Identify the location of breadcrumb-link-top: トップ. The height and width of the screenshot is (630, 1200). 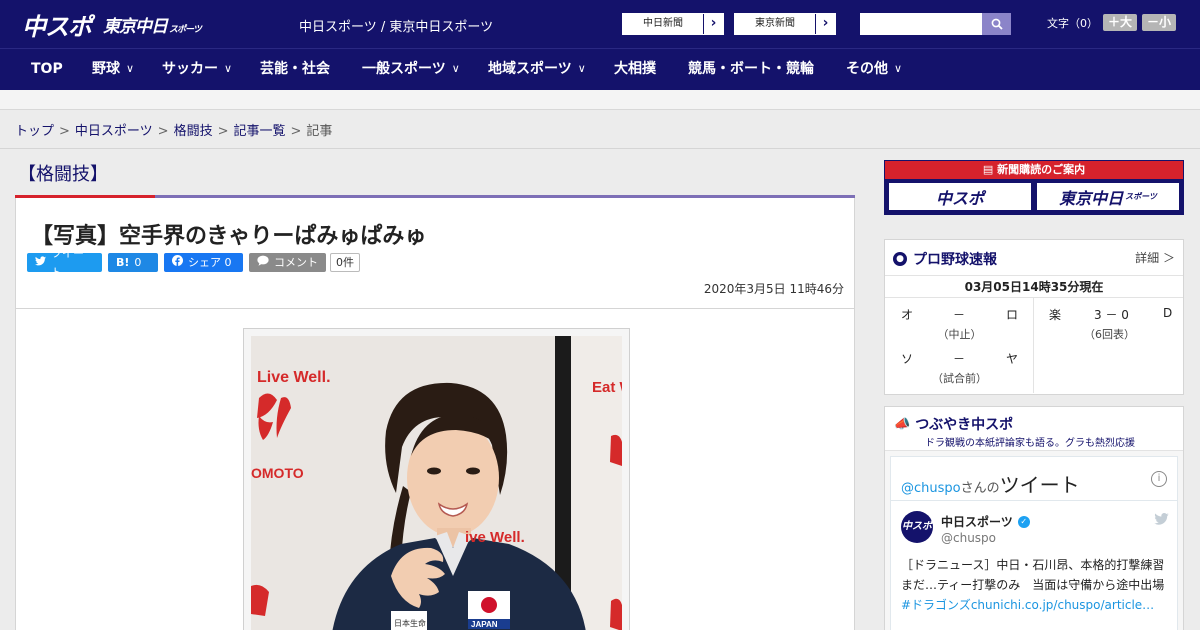
(34, 131).